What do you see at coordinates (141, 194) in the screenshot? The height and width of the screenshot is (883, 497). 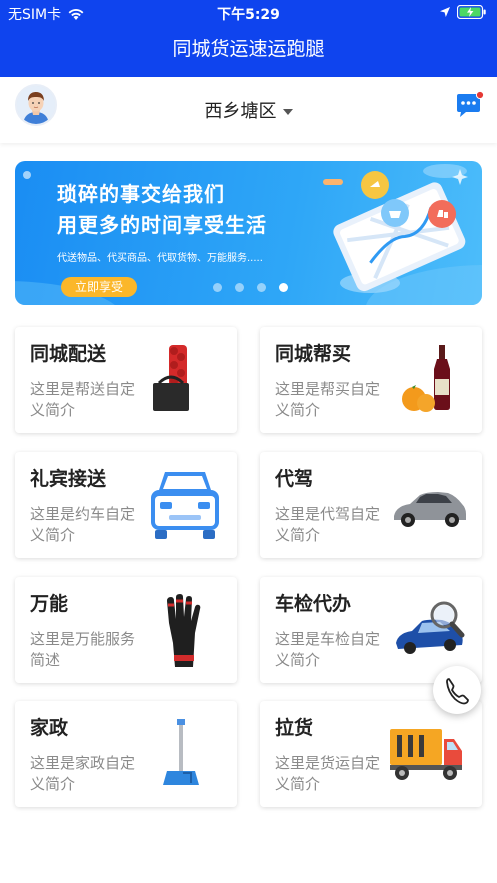 I see `banner-headline-1: 琐碎的事交给我们` at bounding box center [141, 194].